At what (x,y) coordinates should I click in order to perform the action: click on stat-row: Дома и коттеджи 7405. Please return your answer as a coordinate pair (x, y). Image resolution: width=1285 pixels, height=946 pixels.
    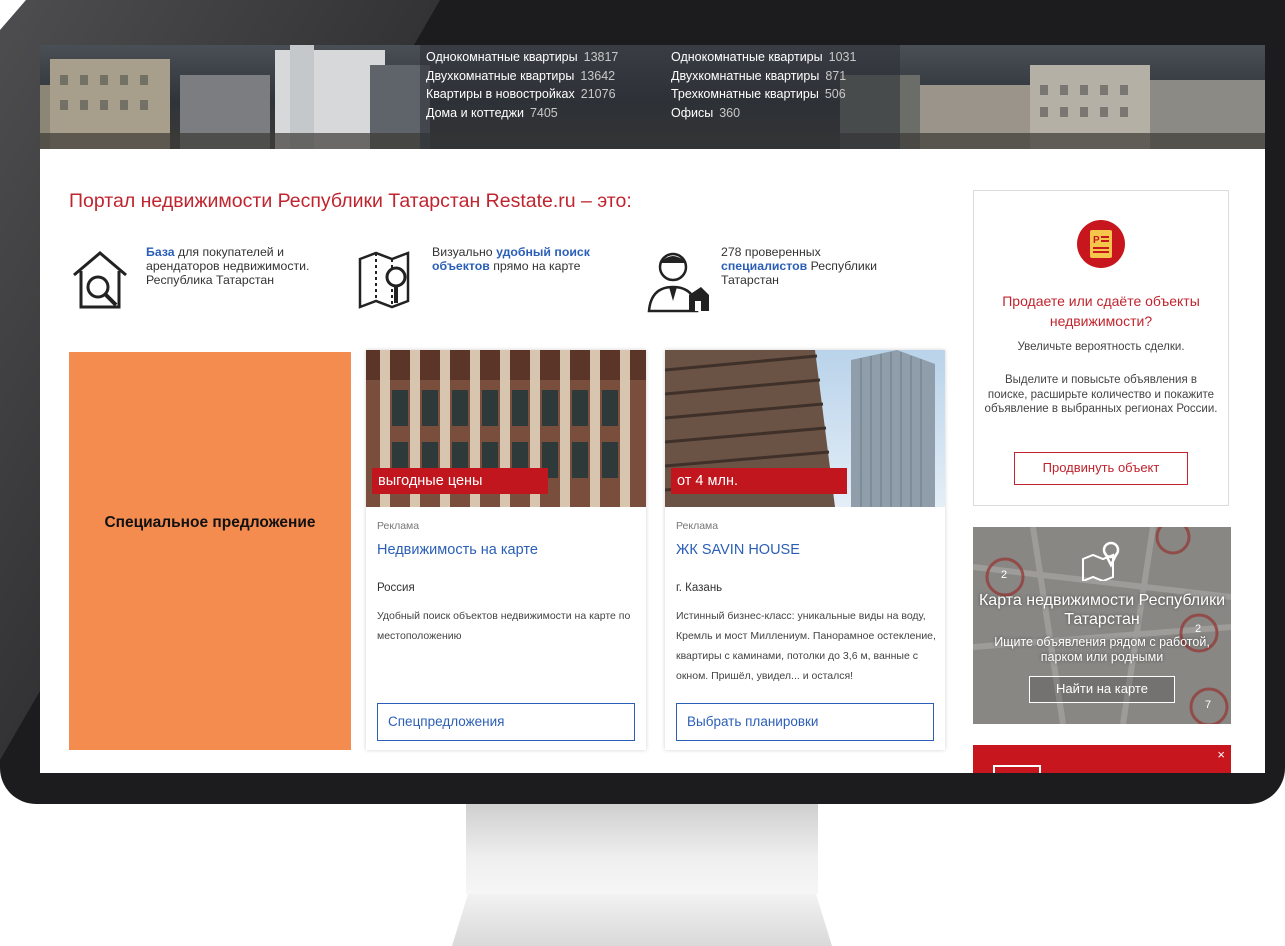
    Looking at the image, I should click on (522, 113).